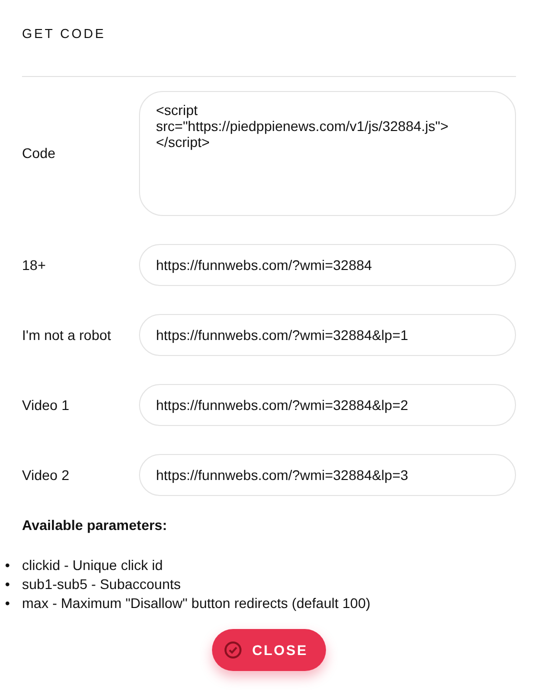  I want to click on check-circle-icon, so click(233, 650).